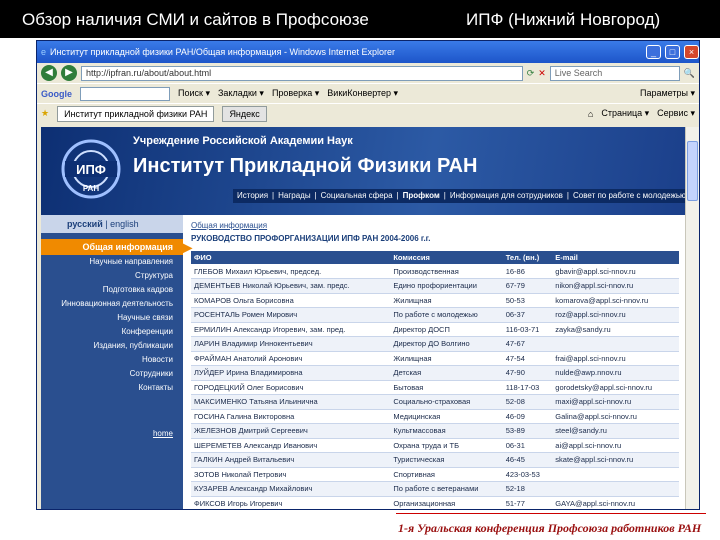 The image size is (720, 540). What do you see at coordinates (531, 73) in the screenshot?
I see `refresh-icon: ⟳` at bounding box center [531, 73].